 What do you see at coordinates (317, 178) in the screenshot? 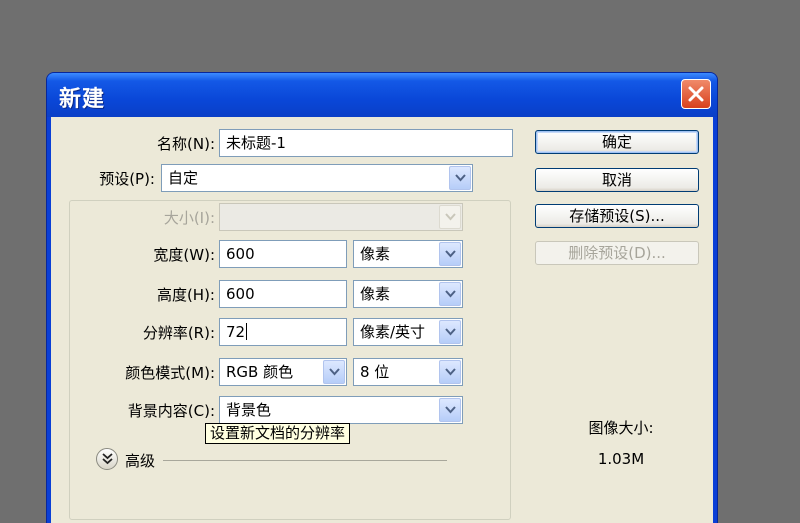
I see `preset-select: 自定` at bounding box center [317, 178].